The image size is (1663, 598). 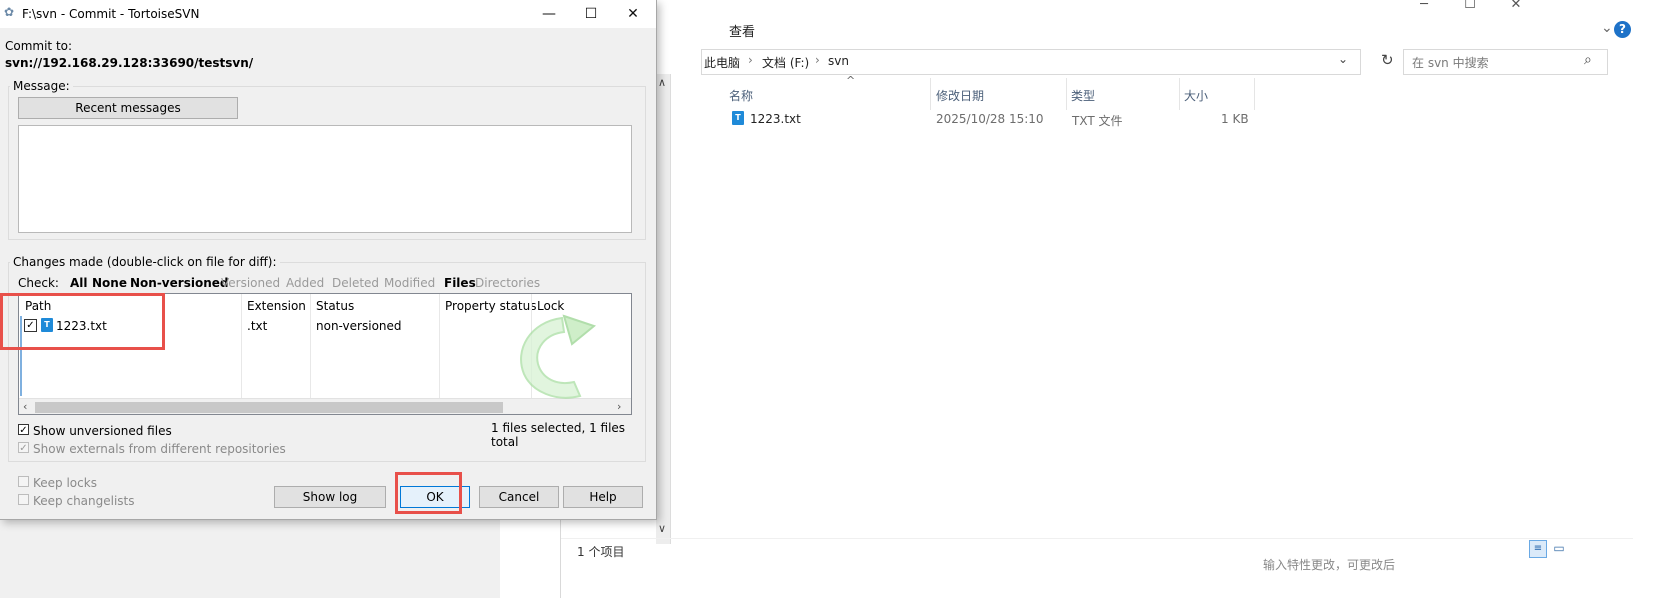 What do you see at coordinates (305, 283) in the screenshot?
I see `check-added-link: Added` at bounding box center [305, 283].